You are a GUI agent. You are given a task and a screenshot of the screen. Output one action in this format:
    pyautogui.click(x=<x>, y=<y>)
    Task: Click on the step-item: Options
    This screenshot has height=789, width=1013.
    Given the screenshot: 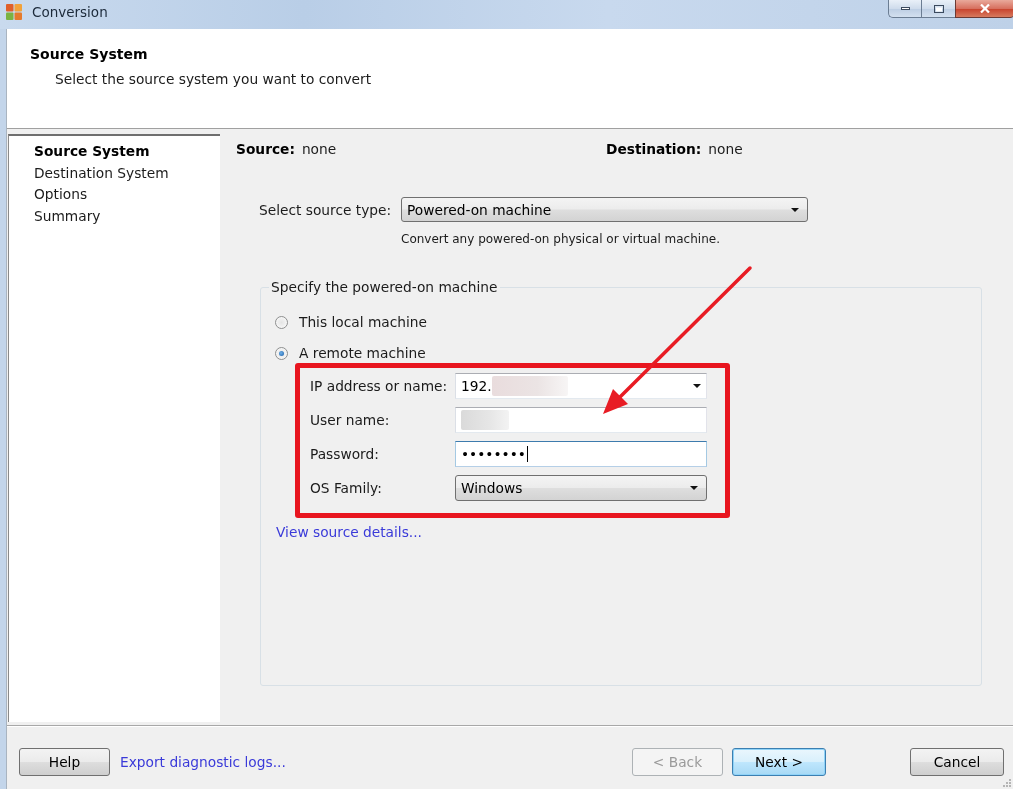 What is the action you would take?
    pyautogui.click(x=61, y=195)
    